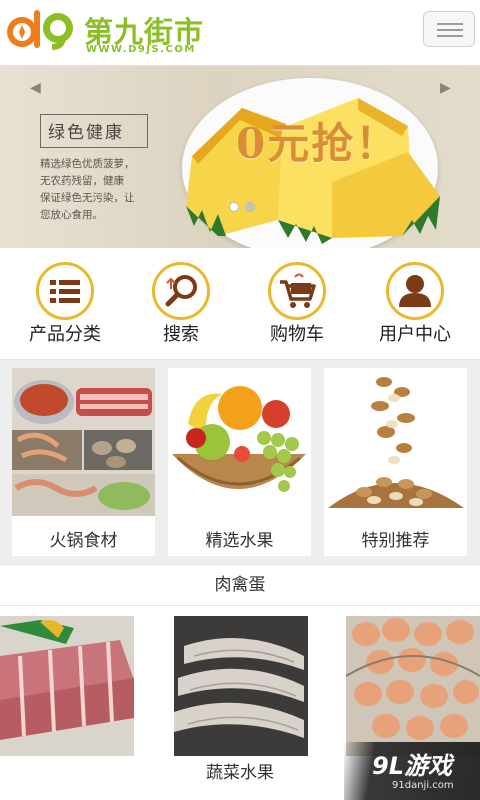 Image resolution: width=480 pixels, height=800 pixels. Describe the element at coordinates (86, 133) in the screenshot. I see `banner-heading: 绿色健康` at that location.